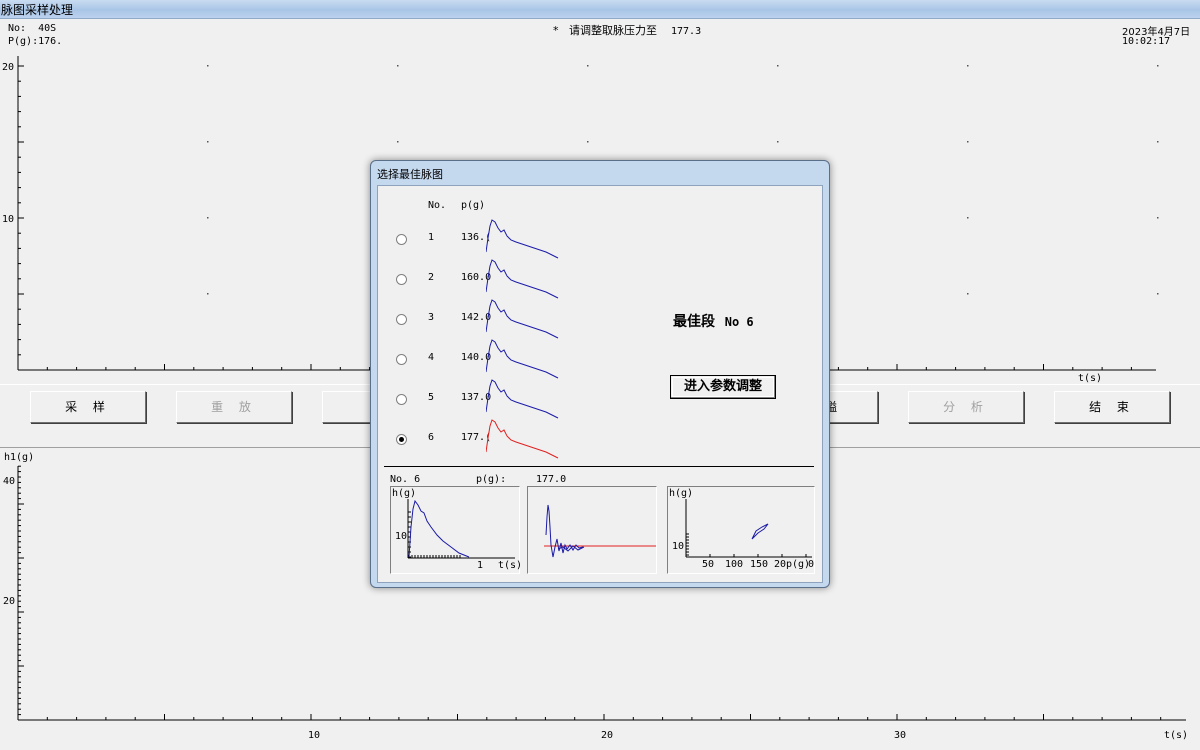 This screenshot has width=1200, height=750. I want to click on col-p-header: p(g), so click(473, 205).